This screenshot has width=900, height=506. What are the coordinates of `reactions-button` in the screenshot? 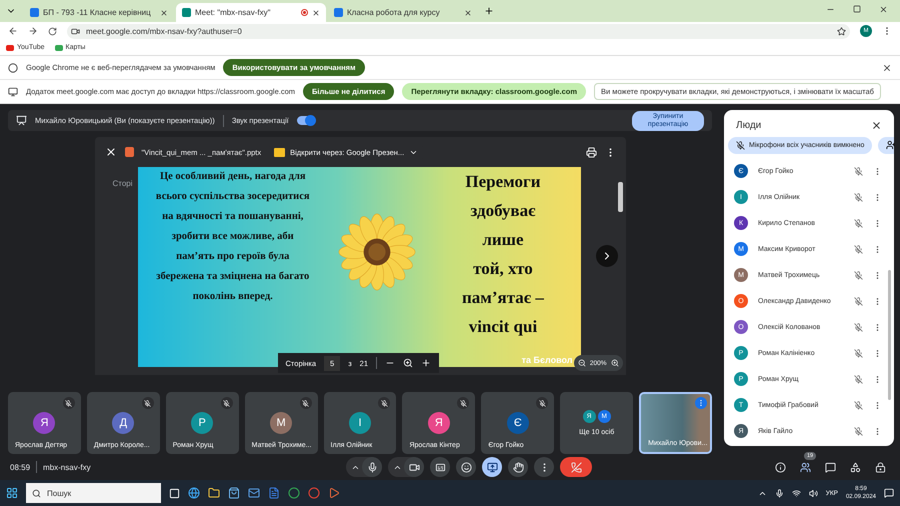 It's located at (466, 467).